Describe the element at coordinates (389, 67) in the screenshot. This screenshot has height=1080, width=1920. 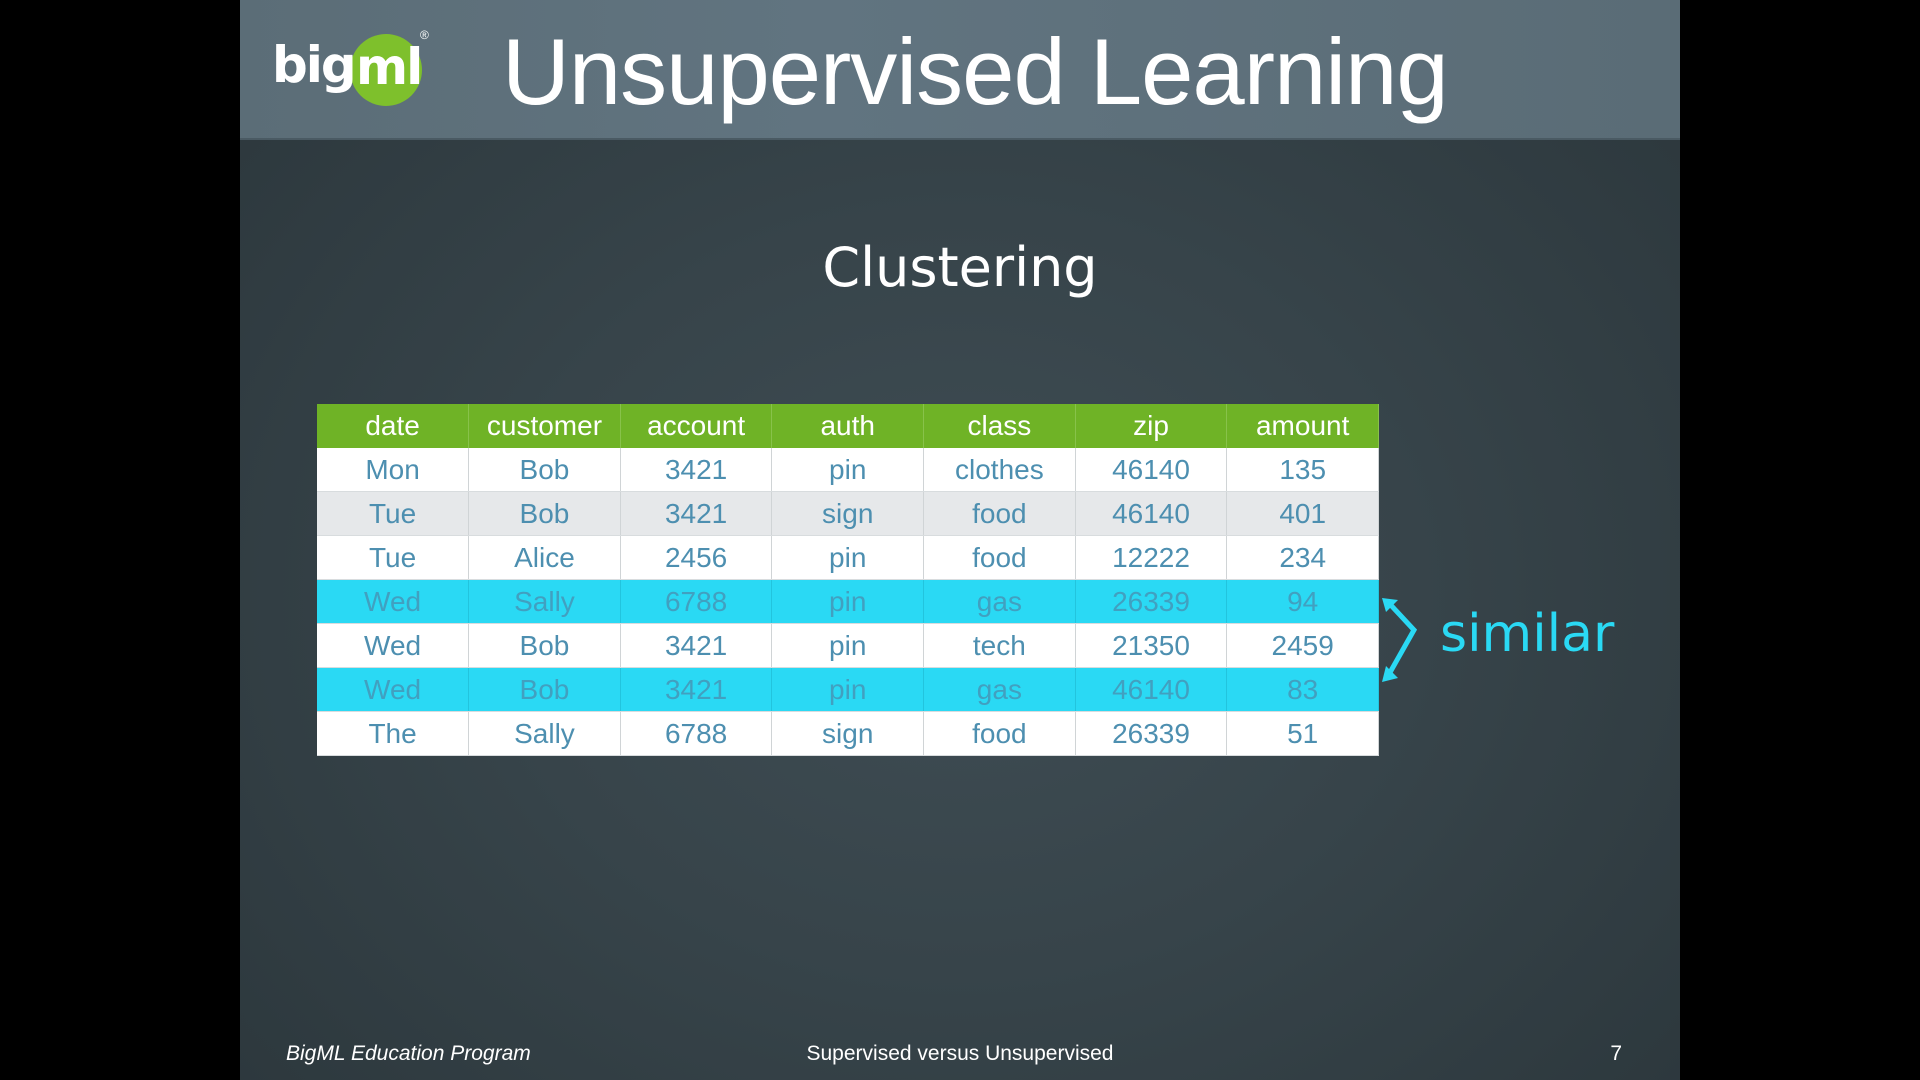
I see `logo-text-ml: ml` at that location.